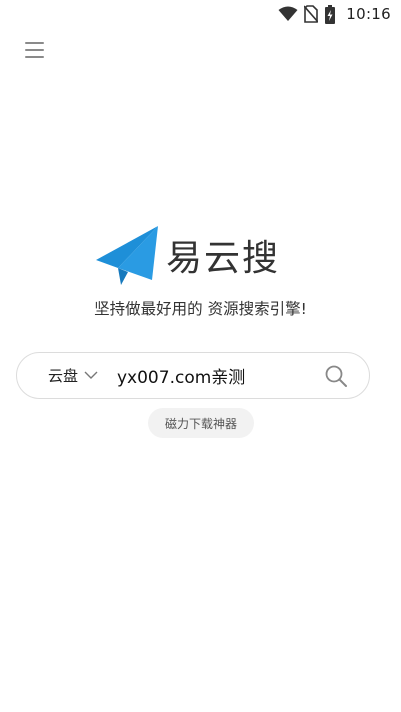 The height and width of the screenshot is (712, 401). What do you see at coordinates (288, 13) in the screenshot?
I see `wifi-icon` at bounding box center [288, 13].